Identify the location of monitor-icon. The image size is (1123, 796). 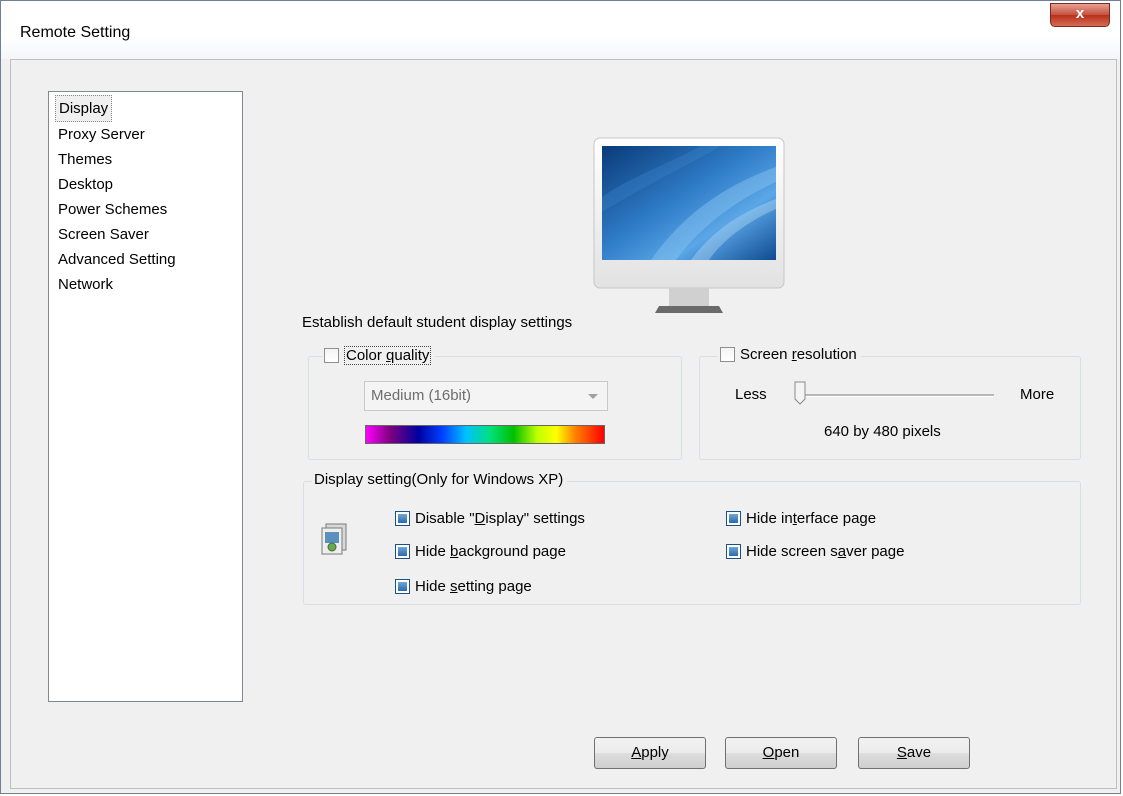
(689, 225).